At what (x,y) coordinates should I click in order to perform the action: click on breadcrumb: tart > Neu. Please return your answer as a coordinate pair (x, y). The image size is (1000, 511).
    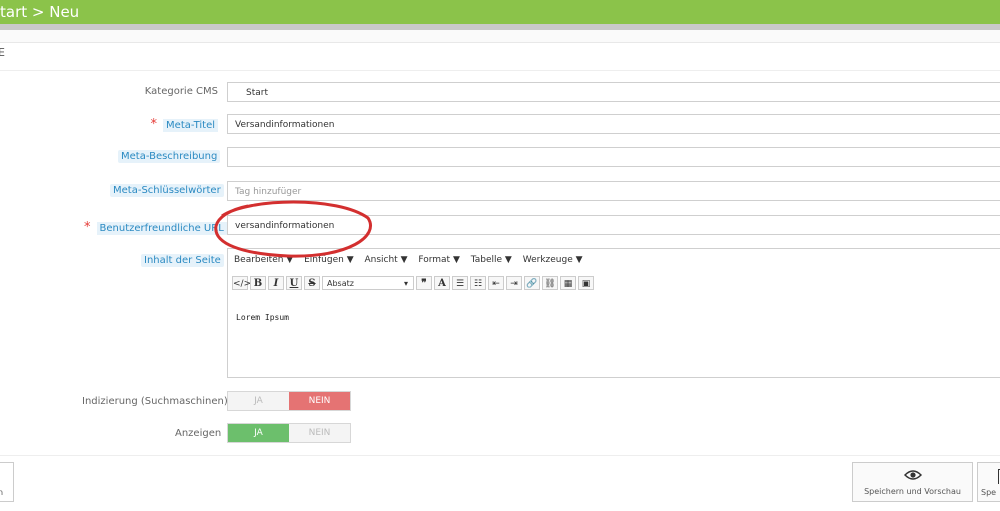
    Looking at the image, I should click on (40, 12).